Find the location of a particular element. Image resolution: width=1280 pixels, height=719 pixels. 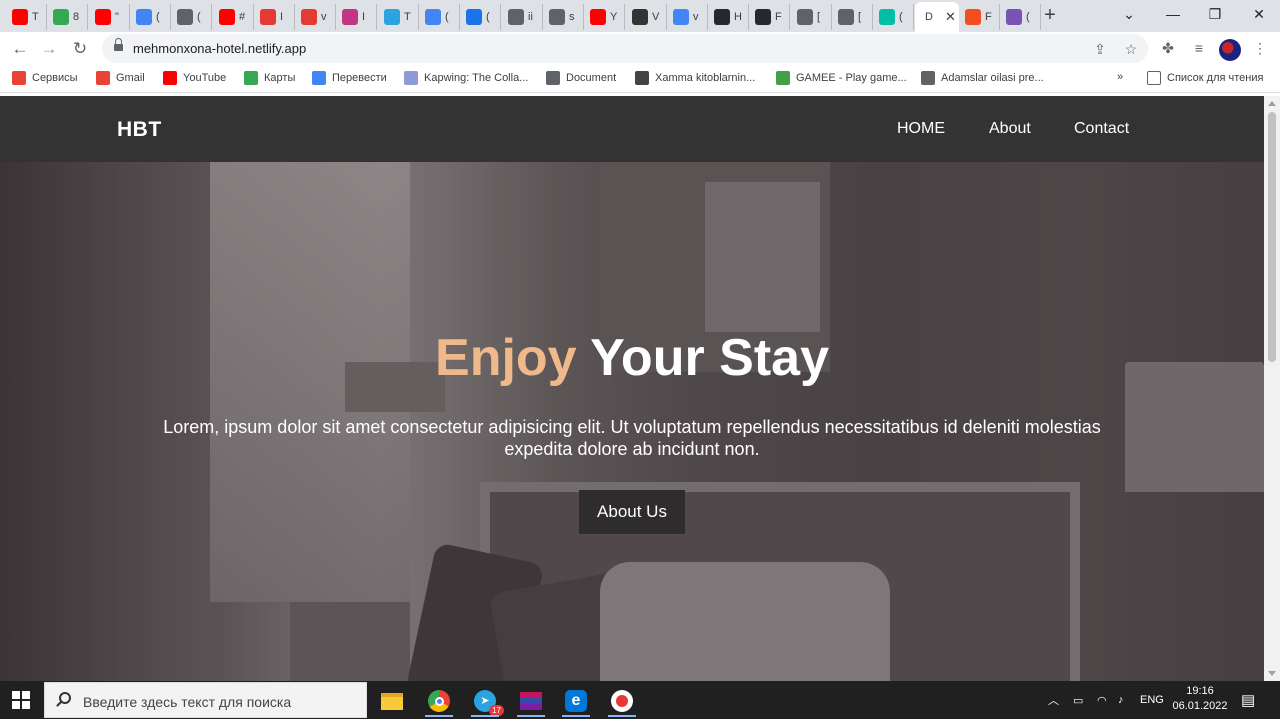

nav-link-home: HOME is located at coordinates (921, 129).